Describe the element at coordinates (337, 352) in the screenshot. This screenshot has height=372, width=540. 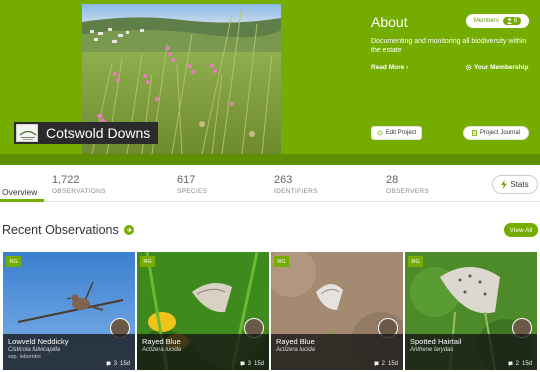
I see `observation-caption: Rayed Blue Actizera lucida 2 15d` at that location.